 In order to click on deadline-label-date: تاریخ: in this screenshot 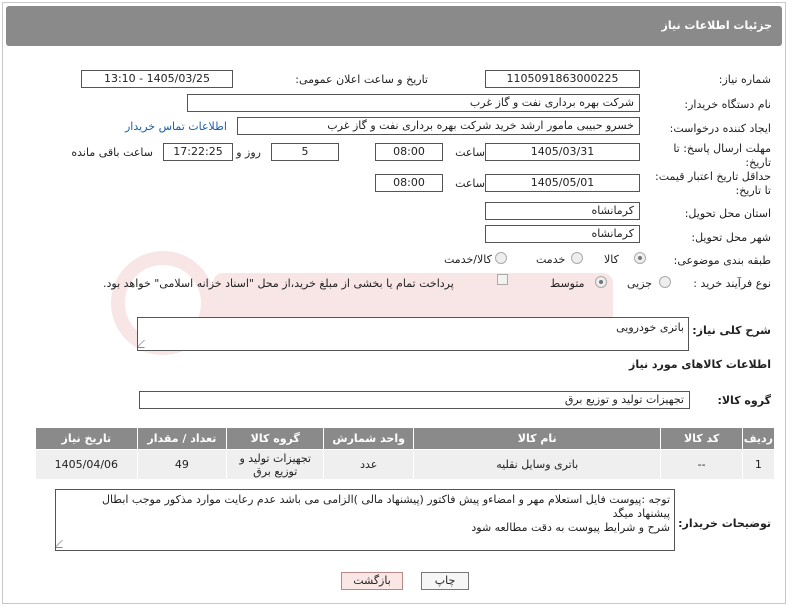, I will do `click(758, 162)`.